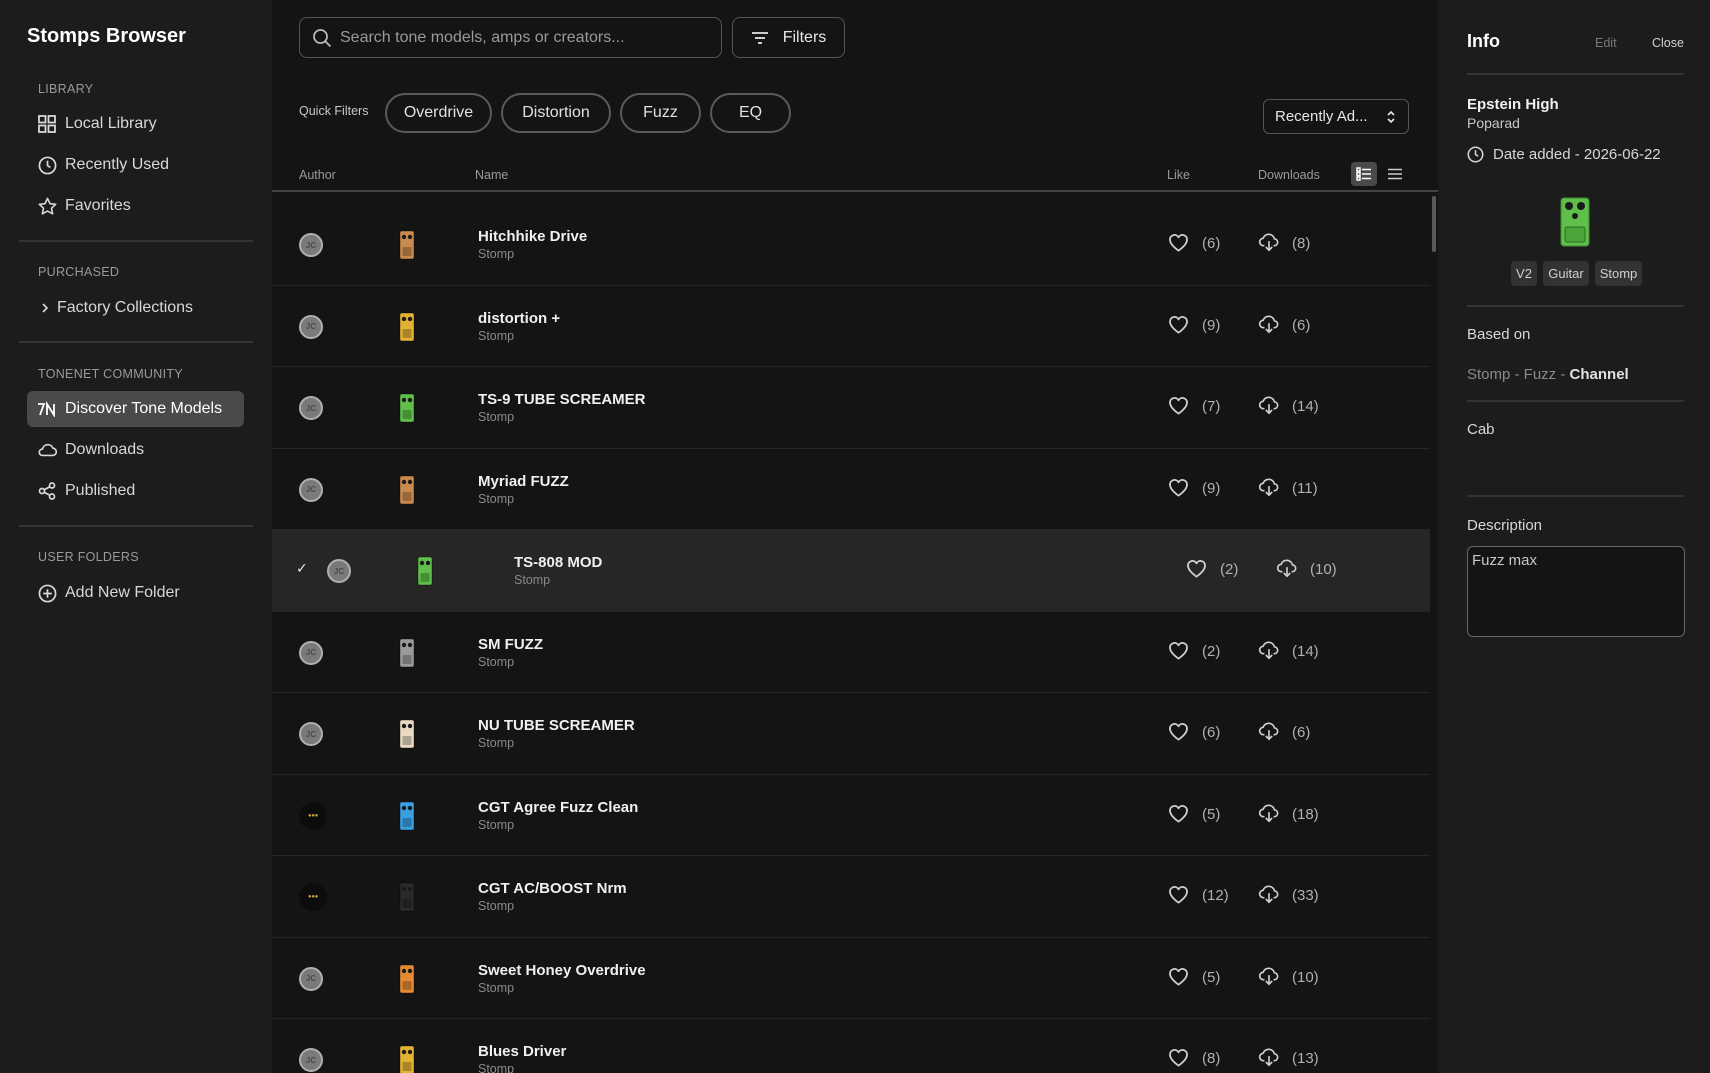 This screenshot has width=1710, height=1073. I want to click on download-count: (11), so click(1305, 488).